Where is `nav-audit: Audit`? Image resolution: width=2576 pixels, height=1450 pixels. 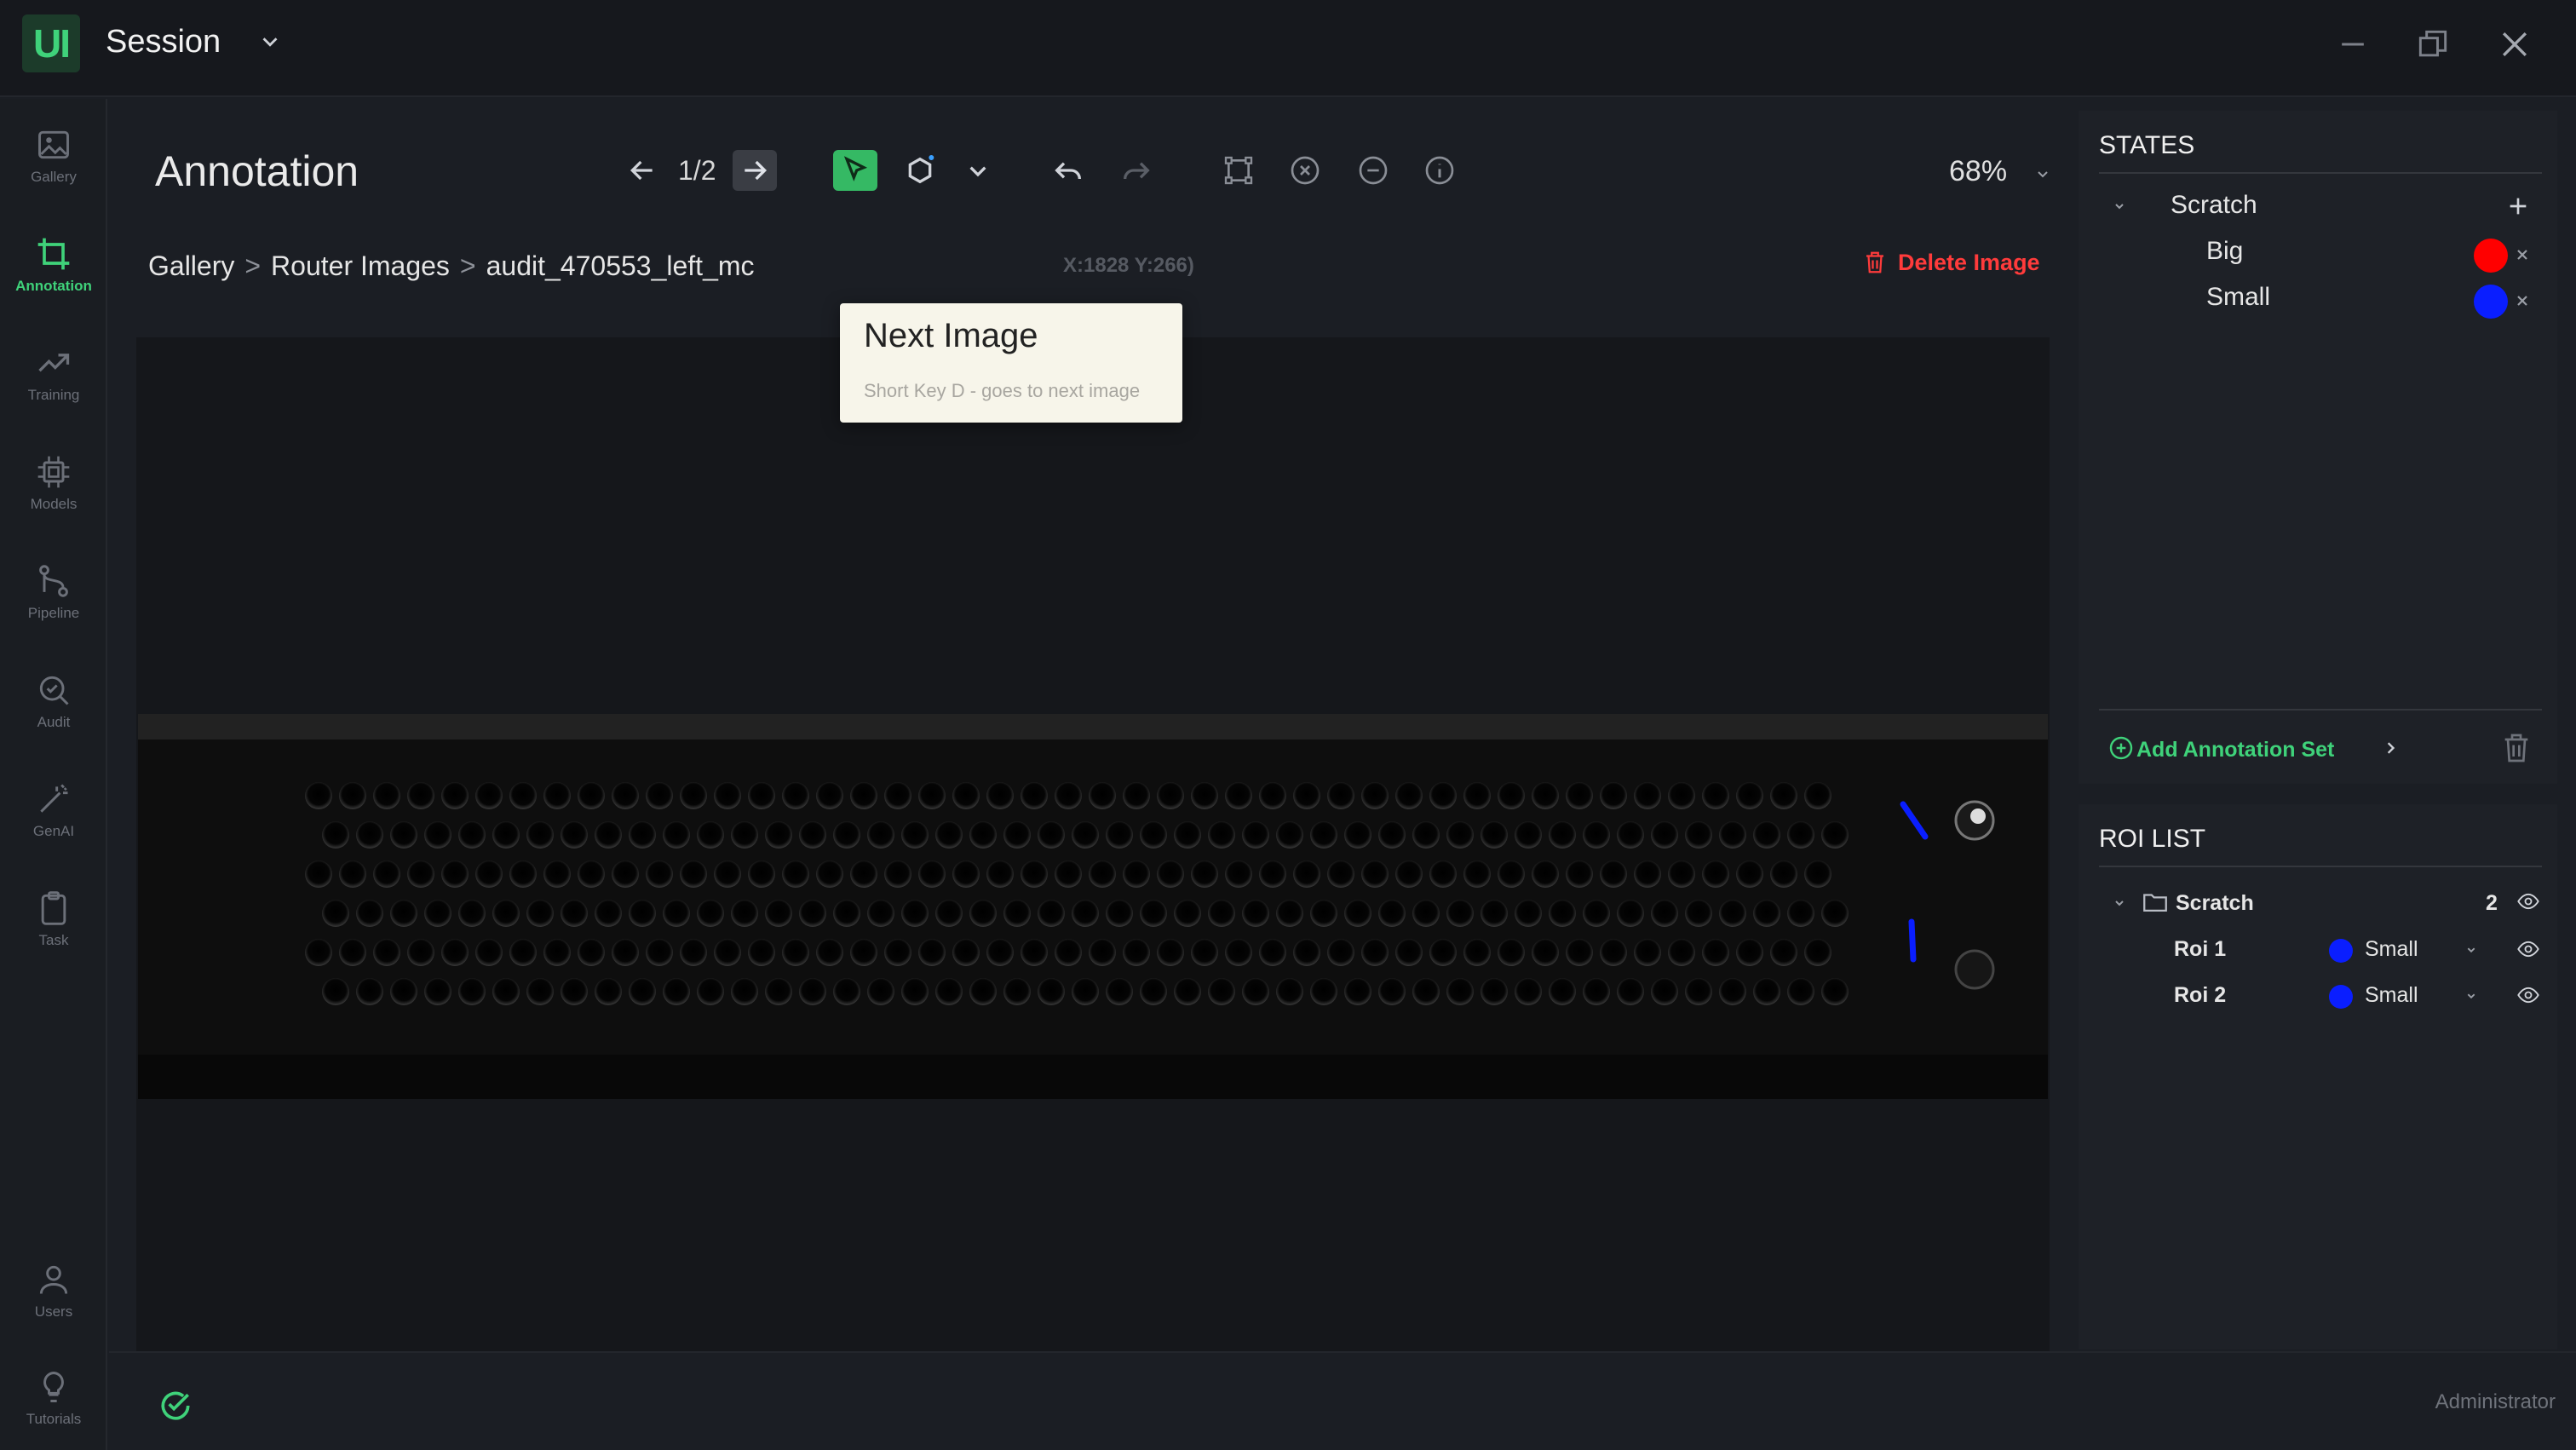 nav-audit: Audit is located at coordinates (54, 701).